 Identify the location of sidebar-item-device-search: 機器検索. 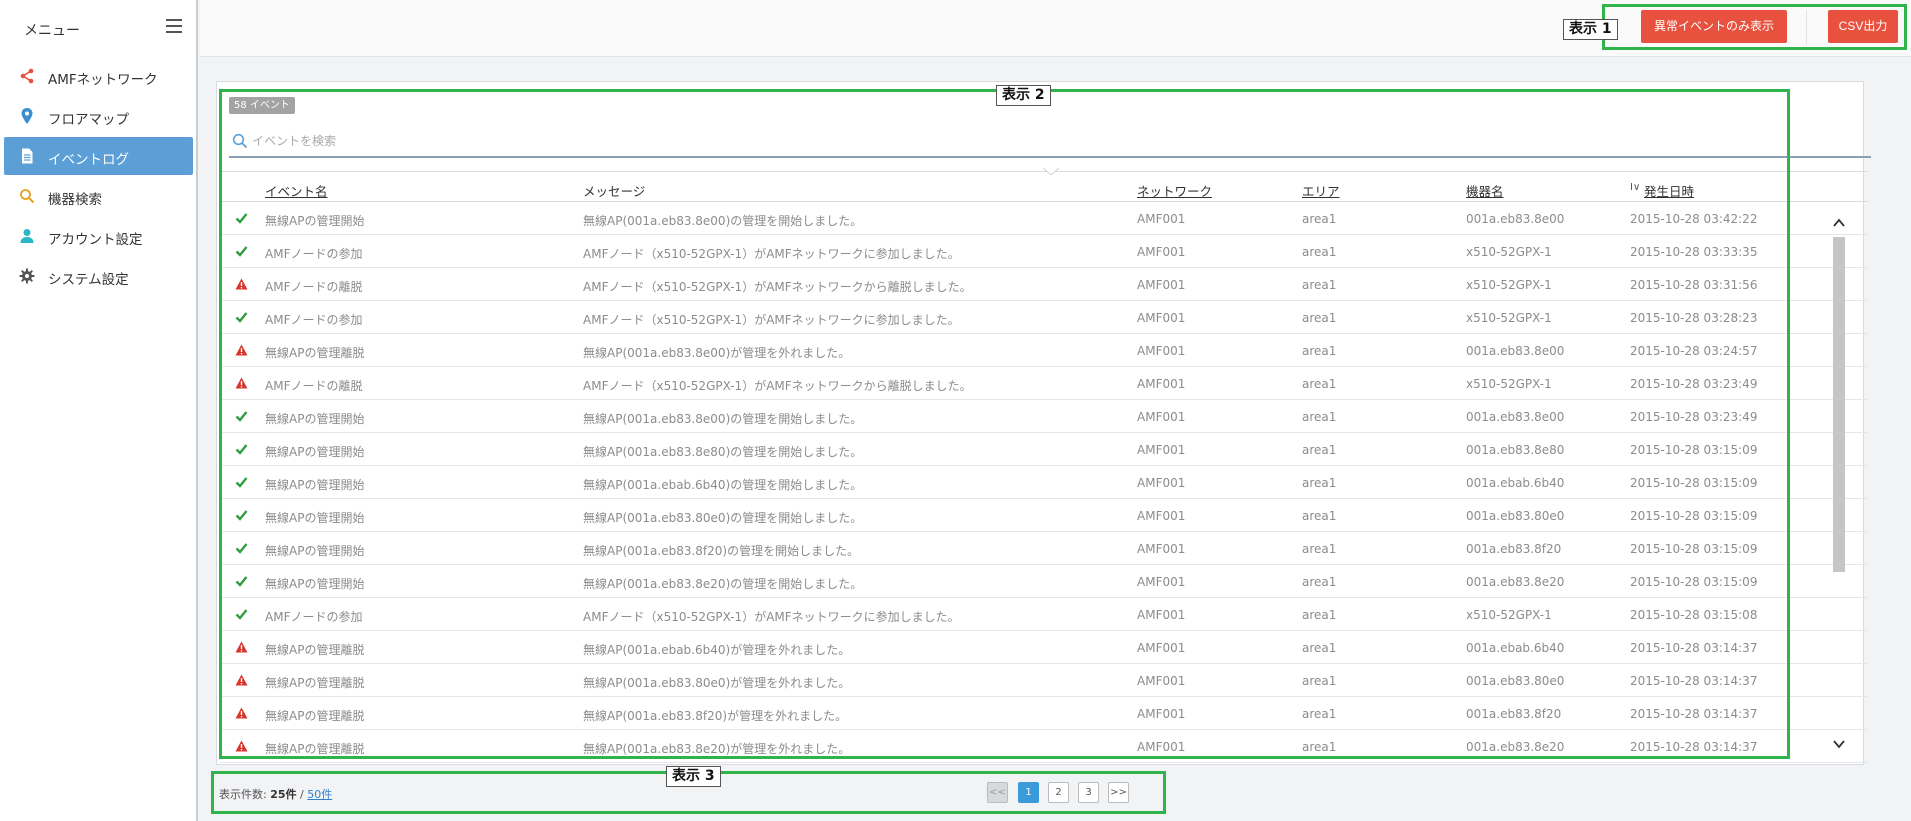
(98, 196).